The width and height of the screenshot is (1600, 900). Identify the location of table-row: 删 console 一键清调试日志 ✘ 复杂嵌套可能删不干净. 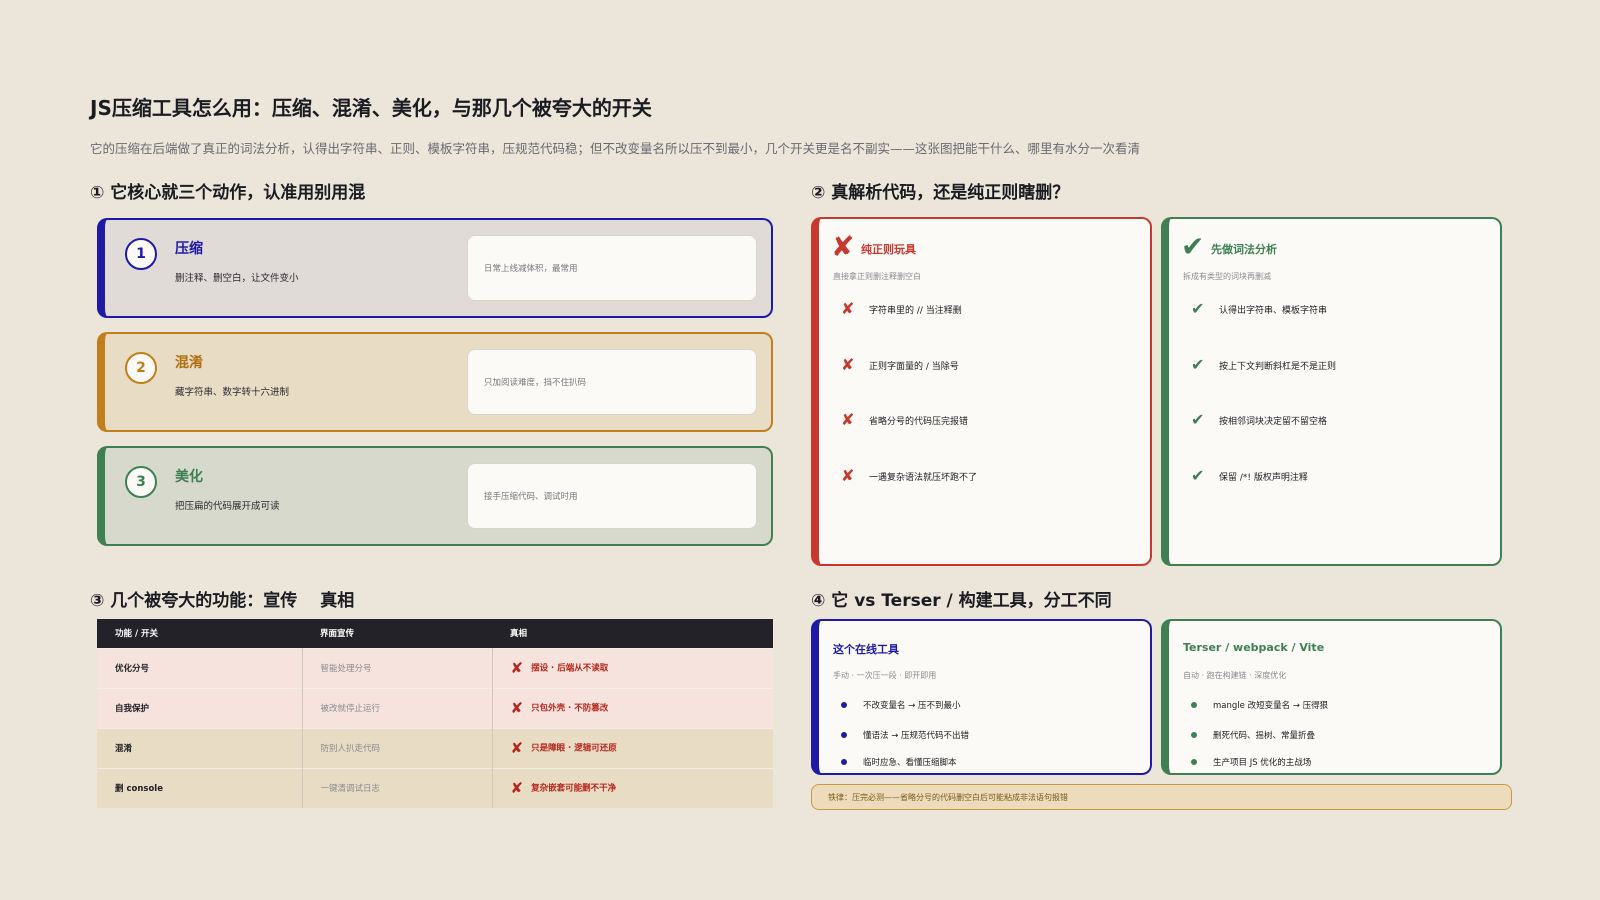
(435, 787).